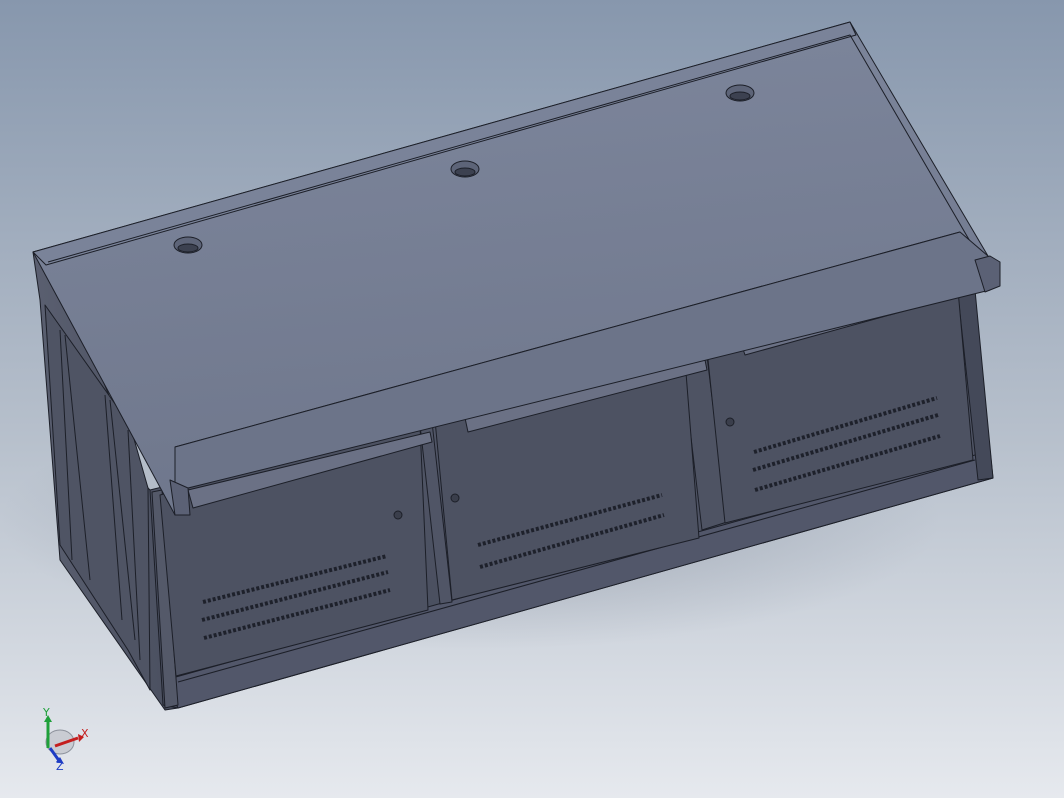 The width and height of the screenshot is (1064, 798). I want to click on triad-y-label: Y, so click(46, 712).